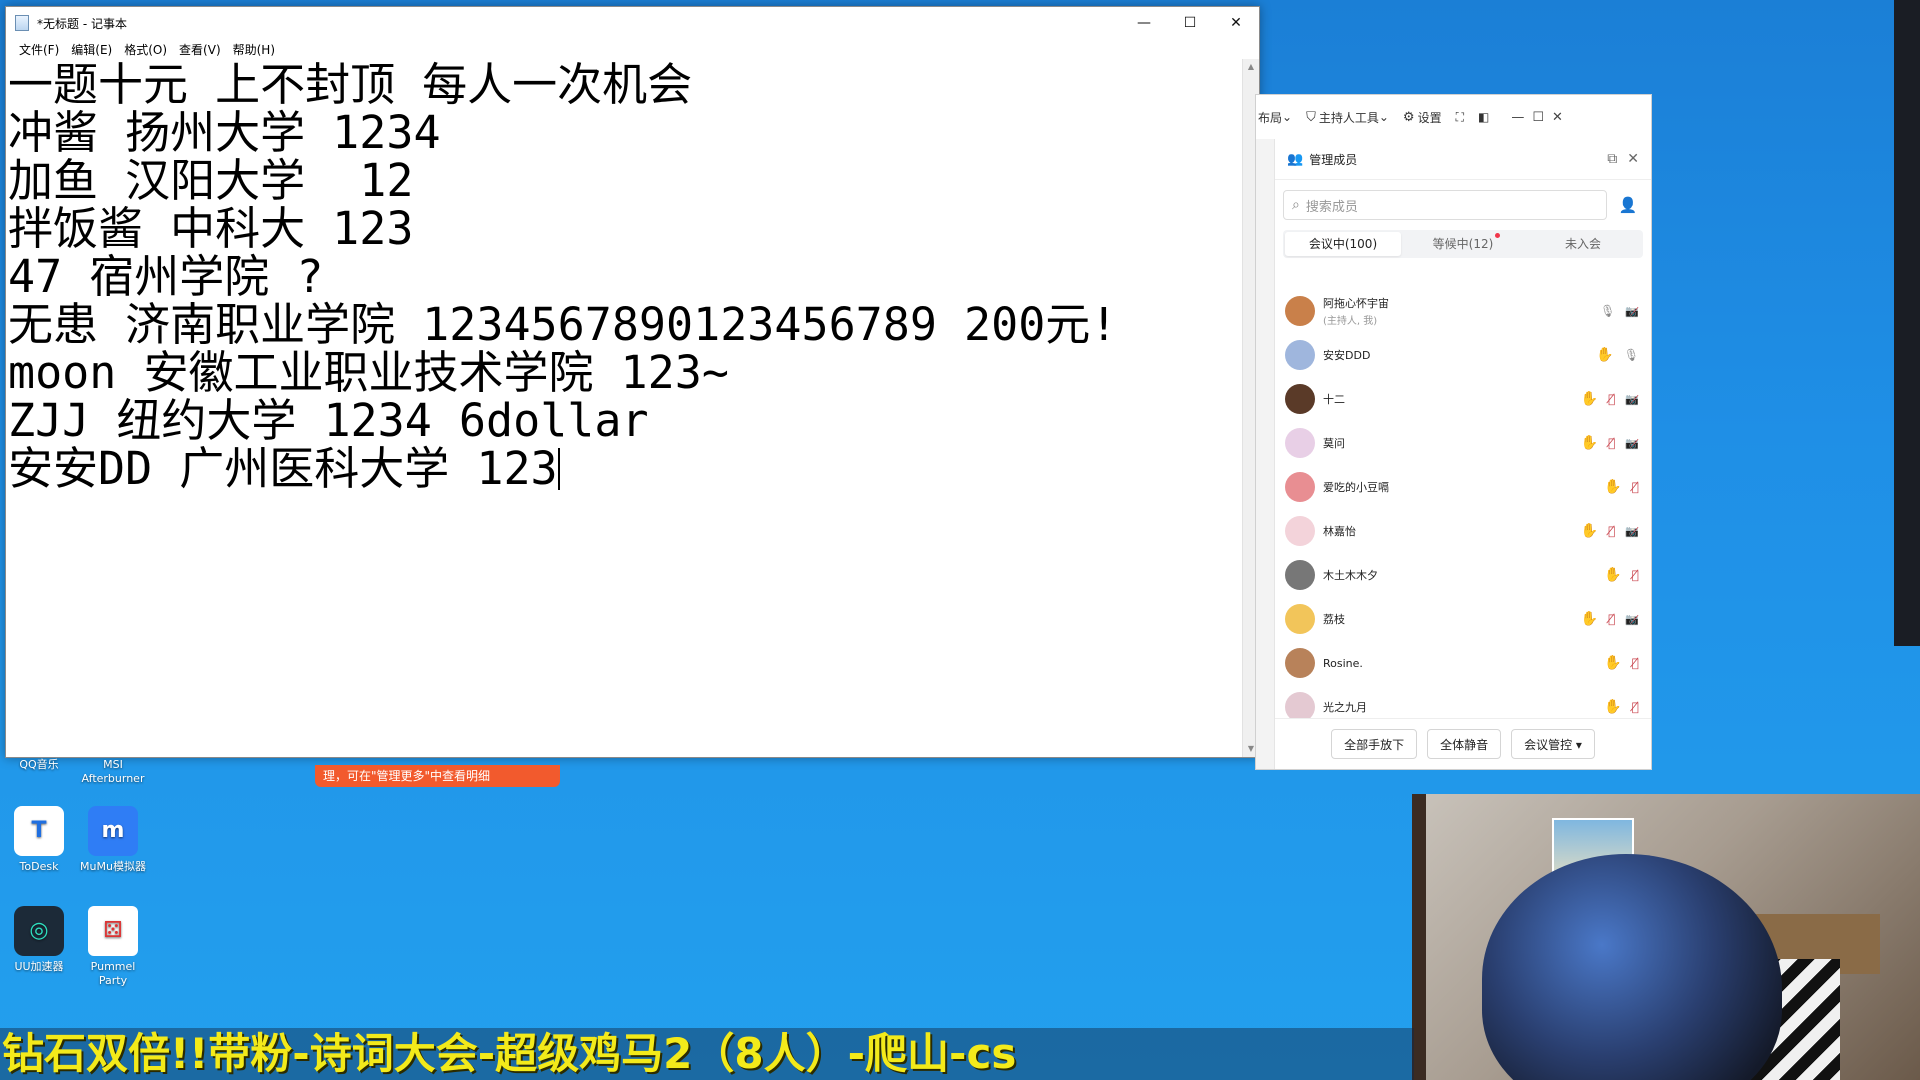  Describe the element at coordinates (1429, 117) in the screenshot. I see `settings-label: 设置` at that location.